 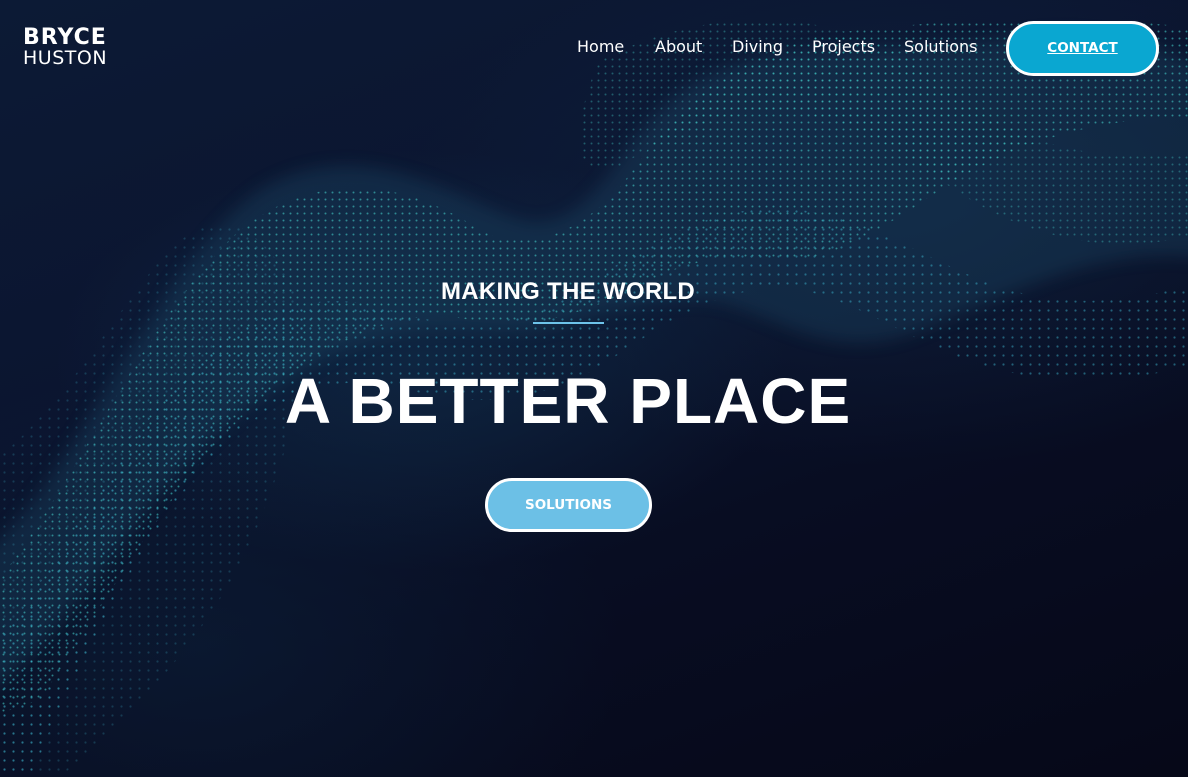 What do you see at coordinates (757, 47) in the screenshot?
I see `nav-item-diving: Diving` at bounding box center [757, 47].